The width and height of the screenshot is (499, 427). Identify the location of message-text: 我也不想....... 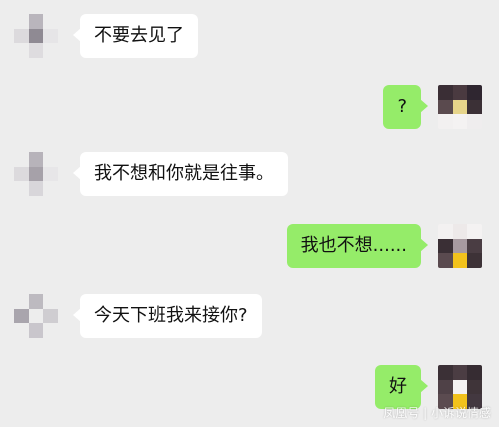
(353, 245).